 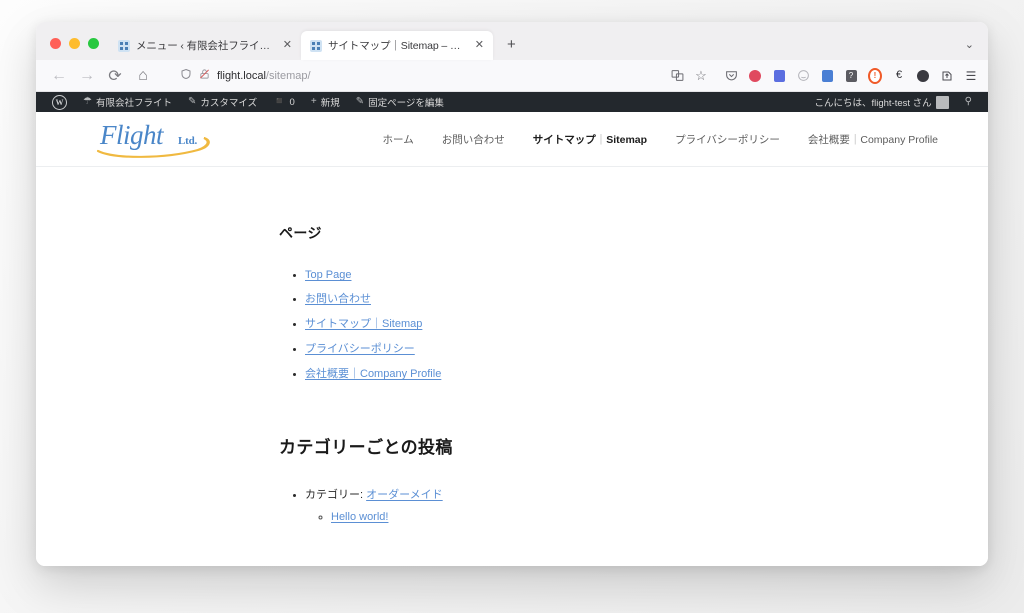 I want to click on bookmark-star-icon: ☆, so click(x=701, y=76).